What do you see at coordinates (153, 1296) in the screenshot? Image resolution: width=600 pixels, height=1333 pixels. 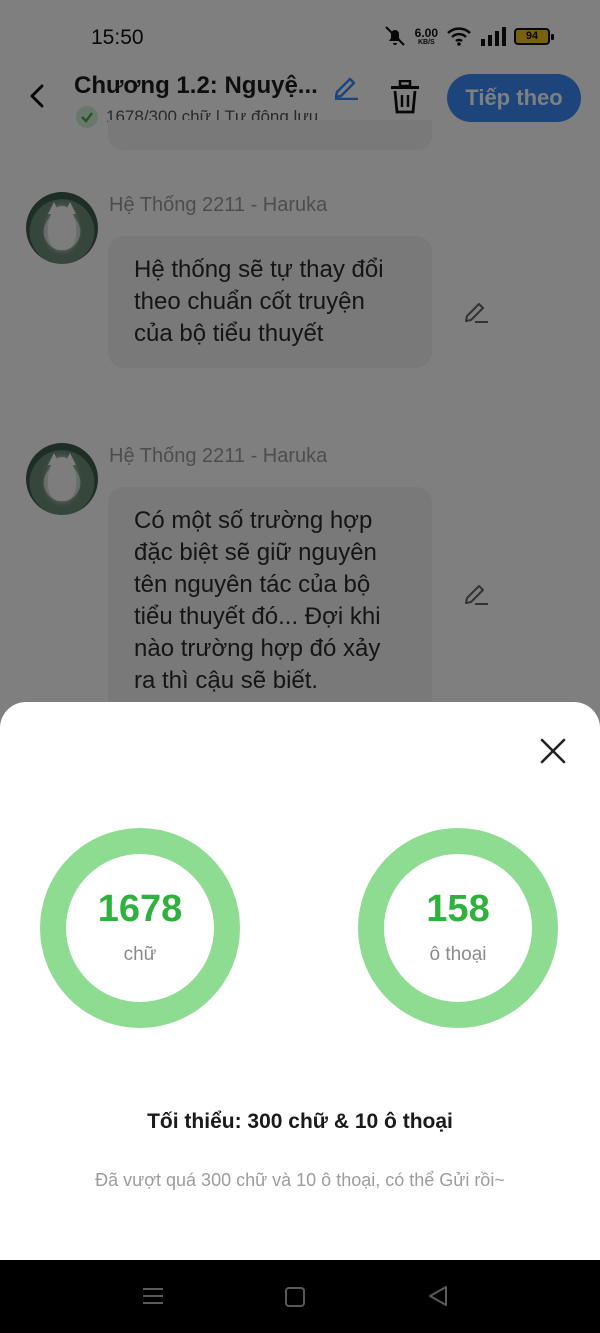 I see `recent-apps-icon` at bounding box center [153, 1296].